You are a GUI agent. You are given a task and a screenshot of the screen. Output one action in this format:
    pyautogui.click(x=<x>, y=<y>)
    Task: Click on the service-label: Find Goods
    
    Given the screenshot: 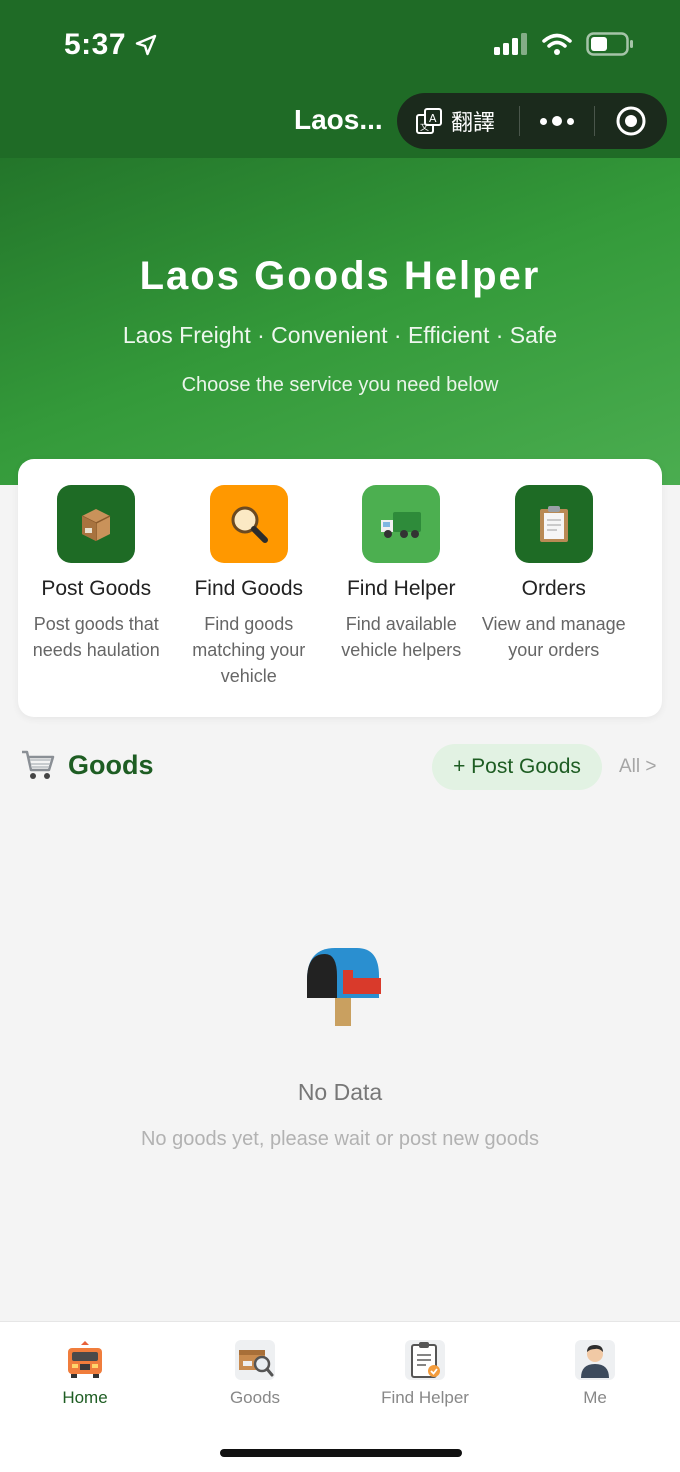 What is the action you would take?
    pyautogui.click(x=249, y=588)
    